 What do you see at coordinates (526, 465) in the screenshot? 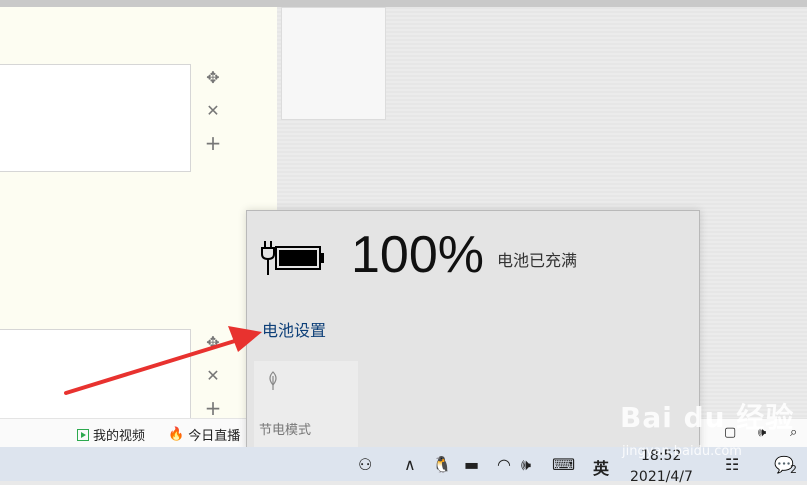
I see `volume-tray-icon: 🕪` at bounding box center [526, 465].